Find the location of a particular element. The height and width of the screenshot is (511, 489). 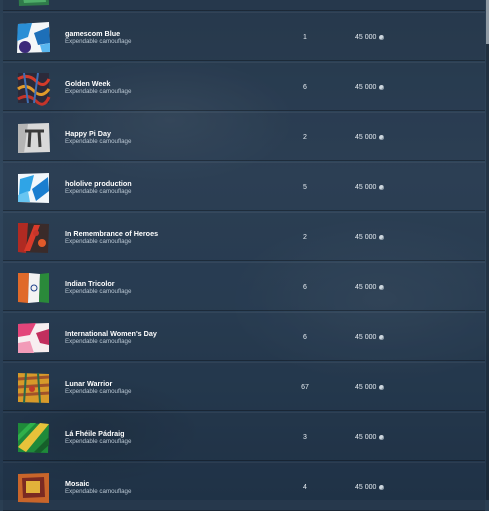

item-name: gamescom Blue is located at coordinates (93, 33).